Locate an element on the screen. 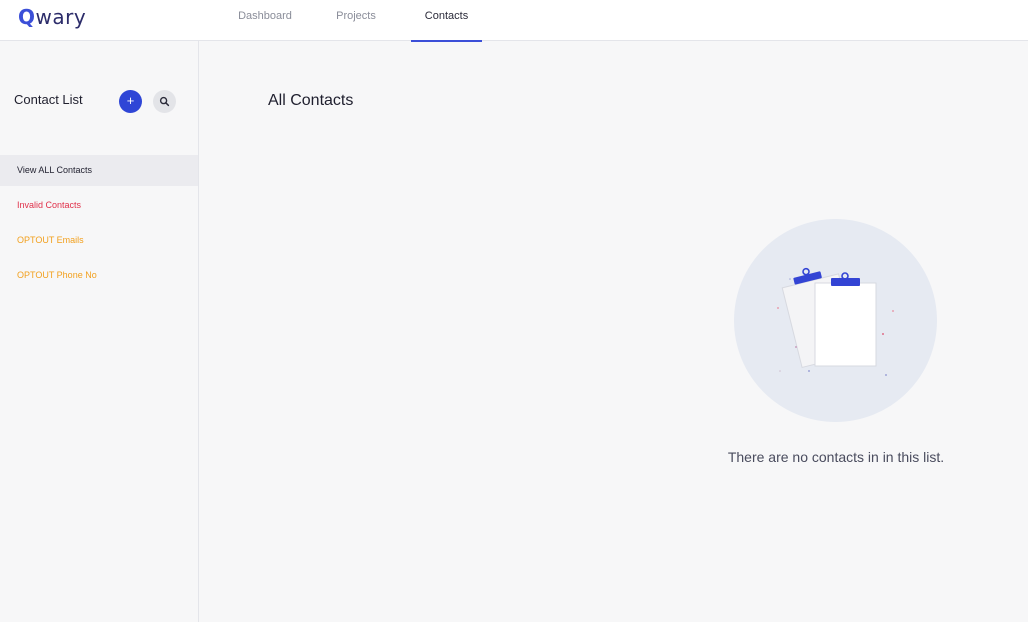  add-contact-list-button: + is located at coordinates (130, 101).